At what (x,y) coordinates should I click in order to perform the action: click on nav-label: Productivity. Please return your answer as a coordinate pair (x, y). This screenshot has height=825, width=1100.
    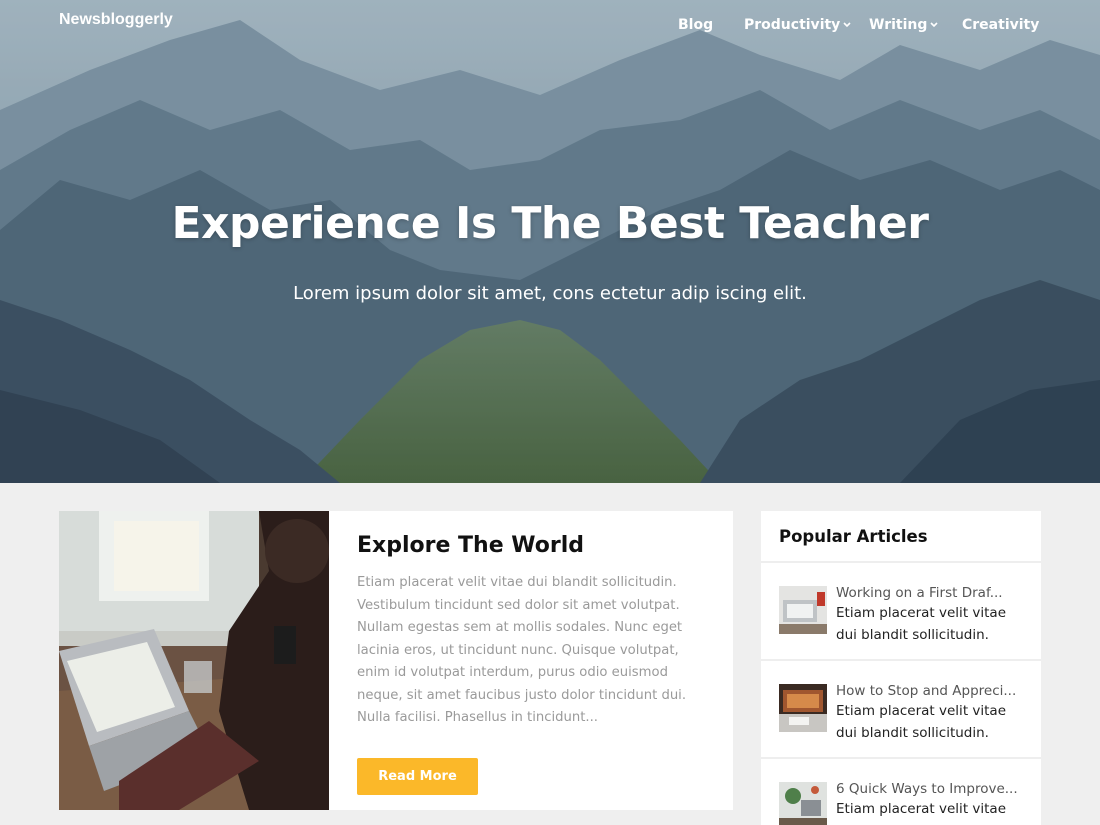
    Looking at the image, I should click on (792, 25).